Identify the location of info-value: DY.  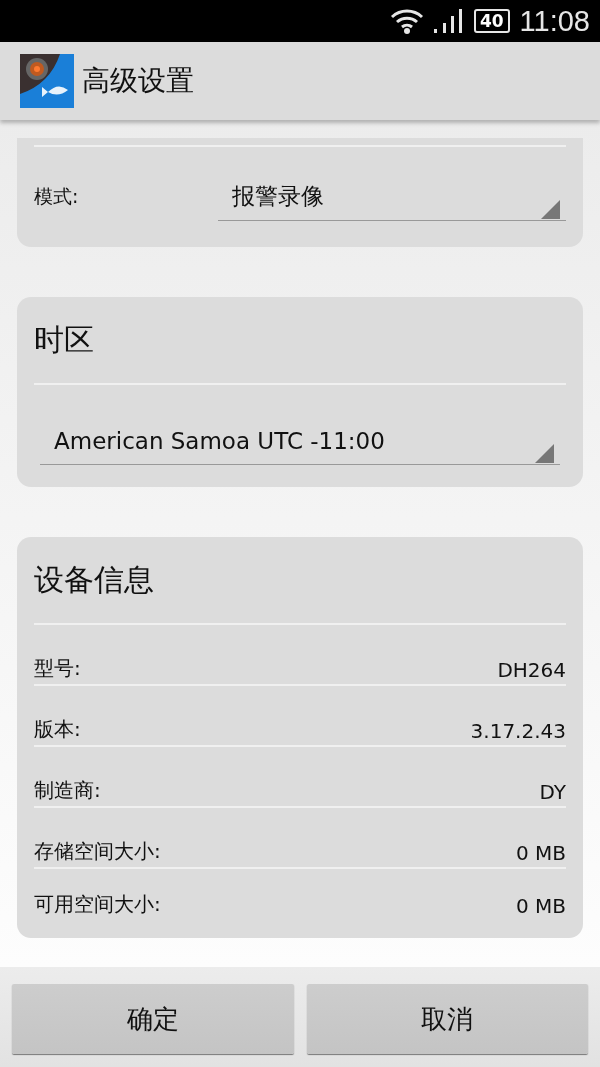
(552, 792).